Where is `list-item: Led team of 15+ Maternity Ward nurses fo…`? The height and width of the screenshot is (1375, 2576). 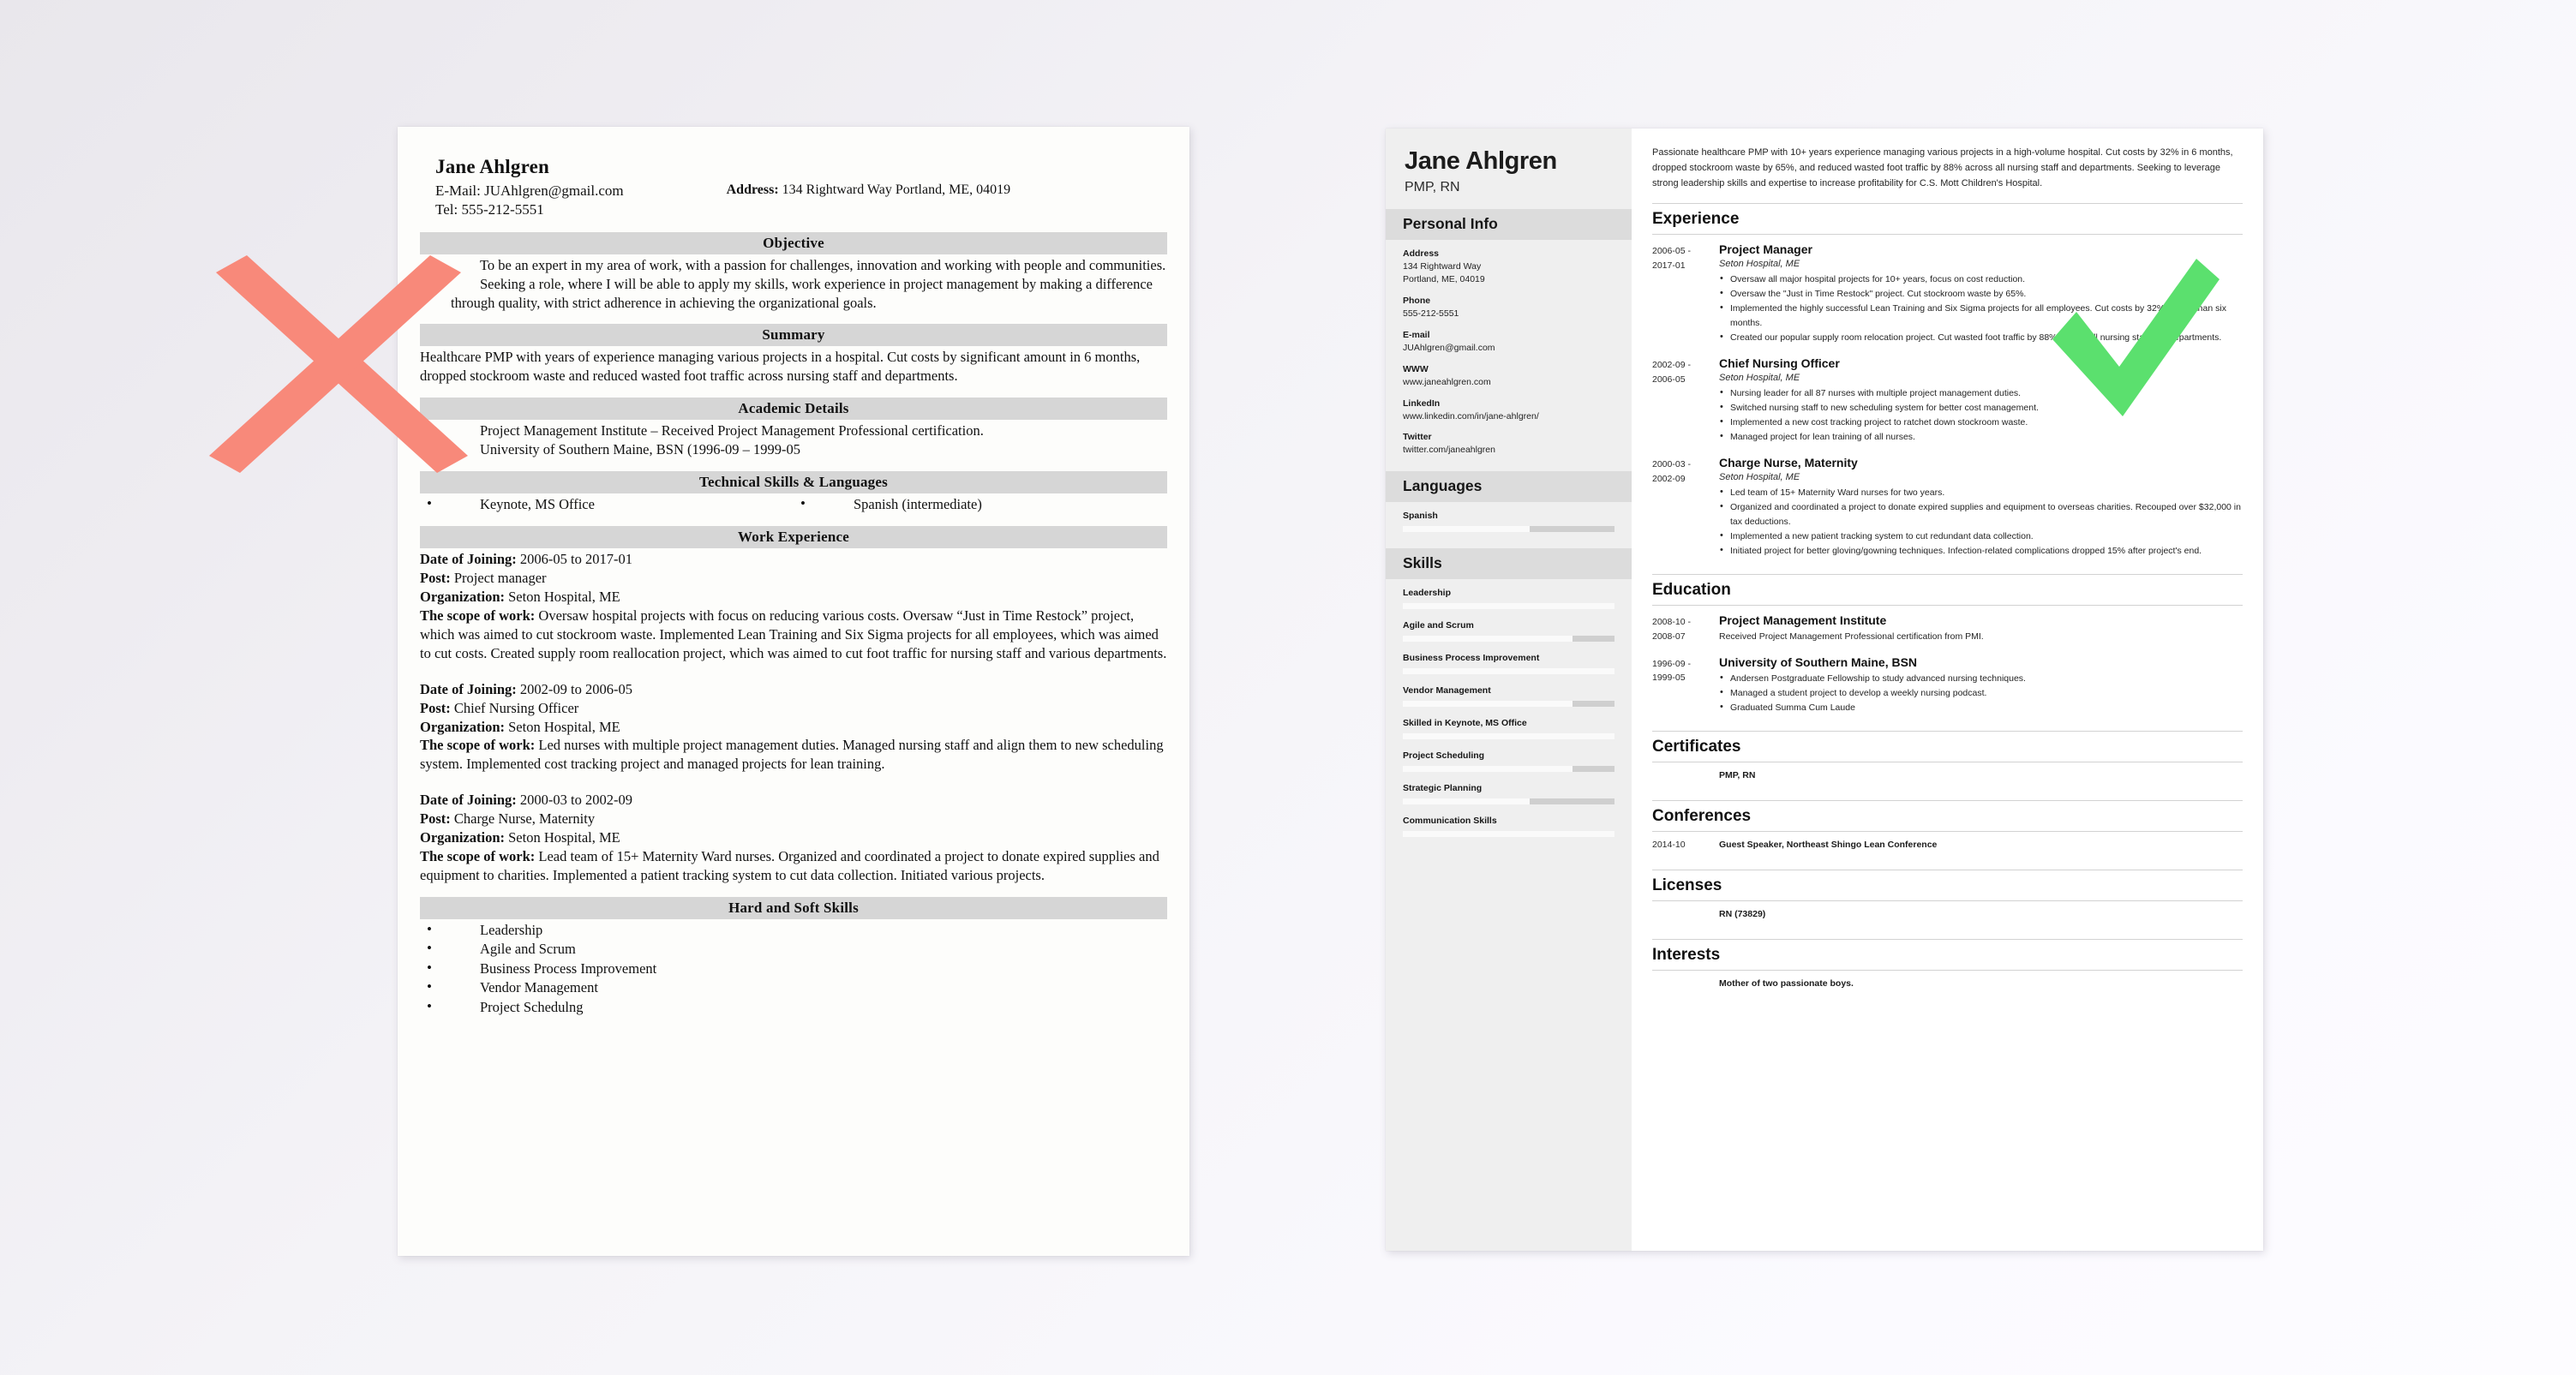
list-item: Led team of 15+ Maternity Ward nurses fo… is located at coordinates (1981, 492).